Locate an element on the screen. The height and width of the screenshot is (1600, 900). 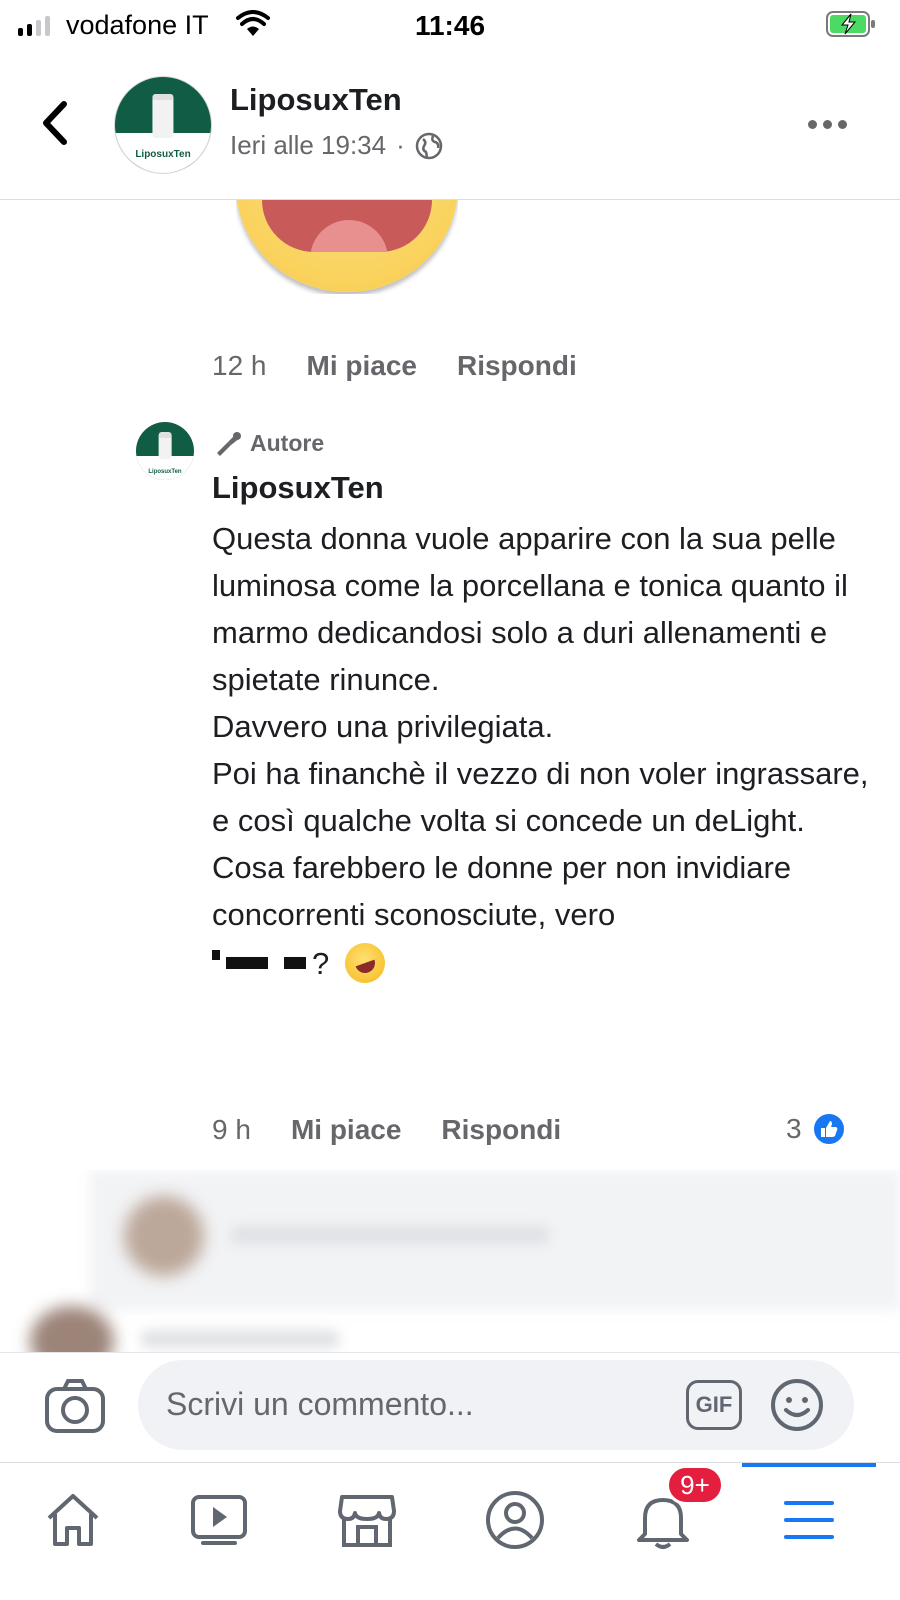
post-meta: Ieri alle 19:34 · is located at coordinates (336, 145).